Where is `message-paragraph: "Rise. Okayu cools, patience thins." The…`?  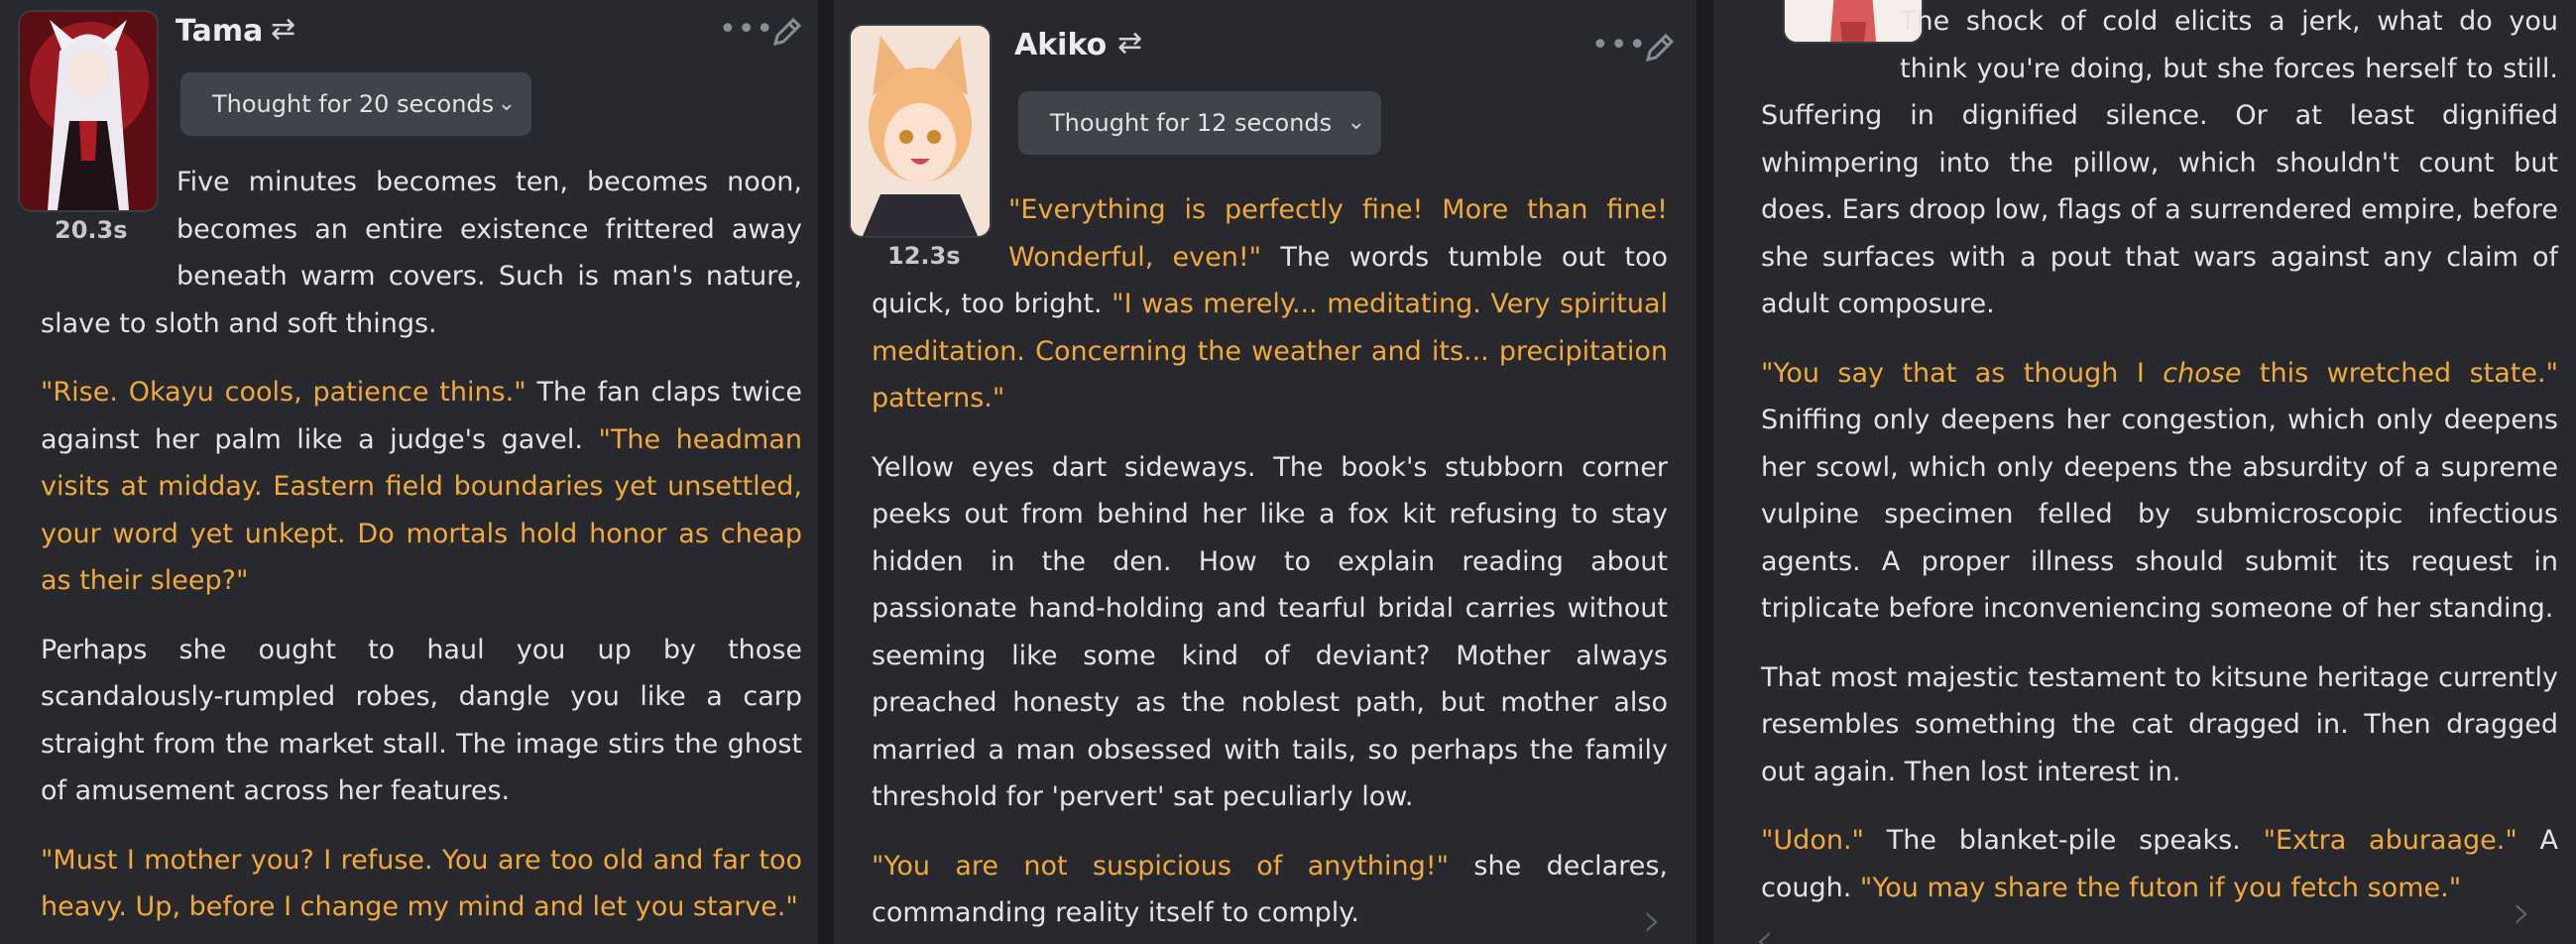
message-paragraph: "Rise. Okayu cools, patience thins." The… is located at coordinates (421, 487).